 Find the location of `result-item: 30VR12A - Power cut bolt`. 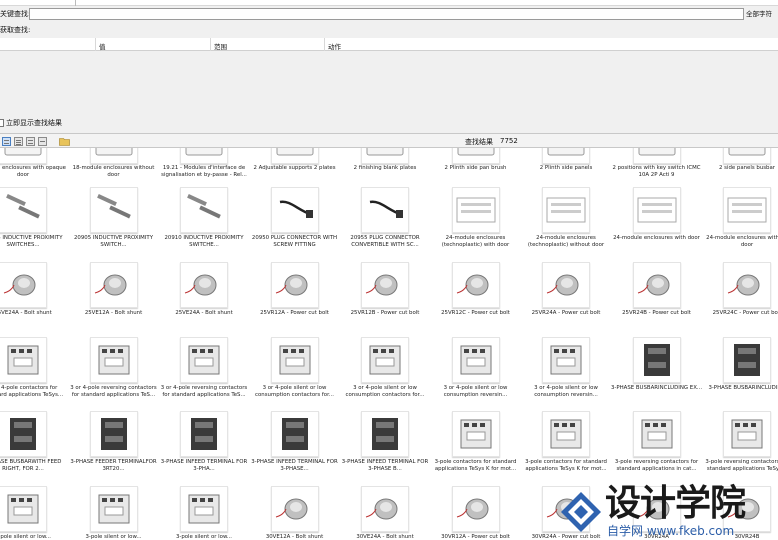

result-item: 30VR12A - Power cut bolt is located at coordinates (476, 512).